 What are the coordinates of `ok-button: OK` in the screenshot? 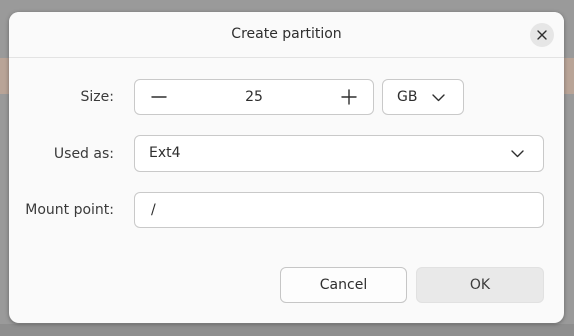 It's located at (480, 285).